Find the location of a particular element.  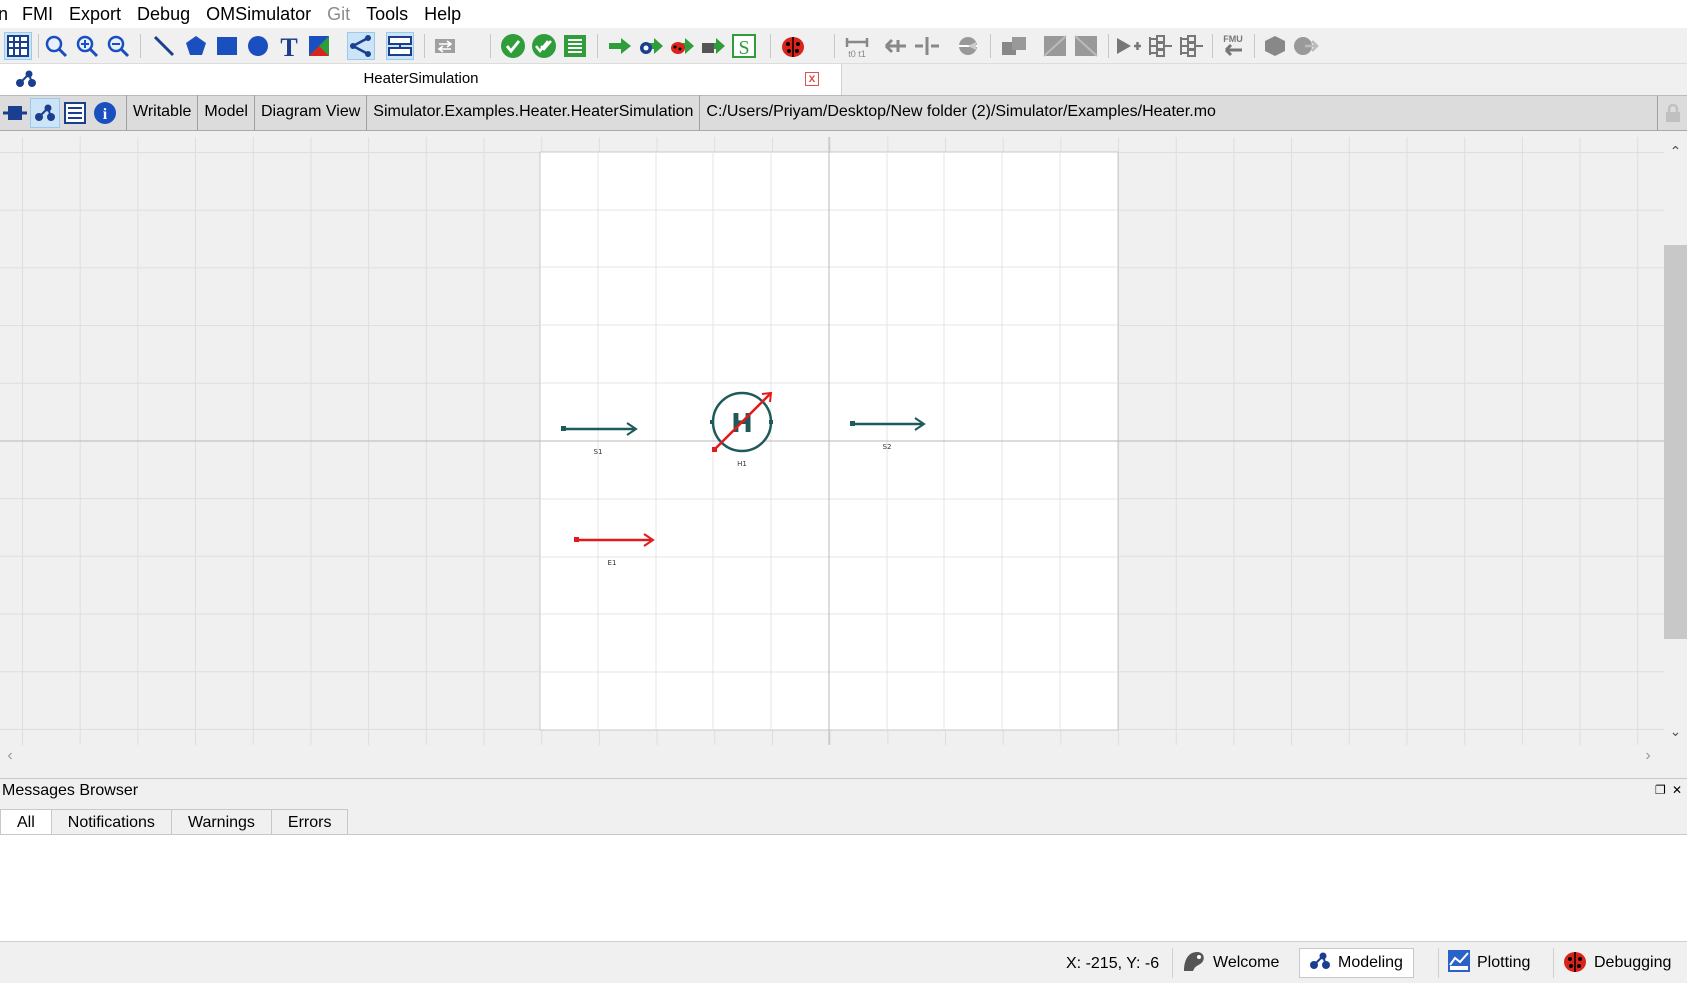

grid-icon is located at coordinates (18, 46).